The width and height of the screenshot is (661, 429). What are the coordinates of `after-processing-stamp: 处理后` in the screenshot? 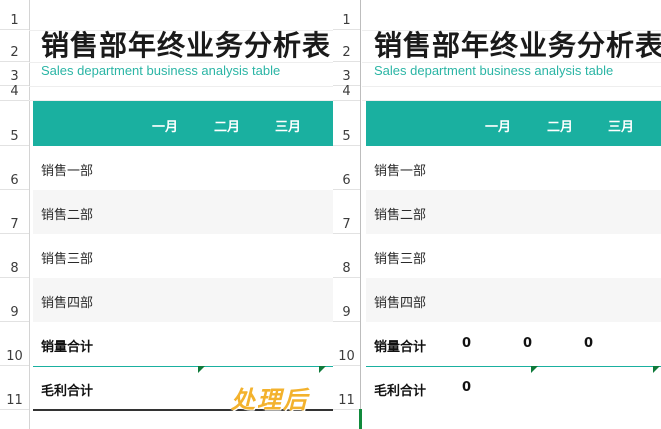 It's located at (270, 400).